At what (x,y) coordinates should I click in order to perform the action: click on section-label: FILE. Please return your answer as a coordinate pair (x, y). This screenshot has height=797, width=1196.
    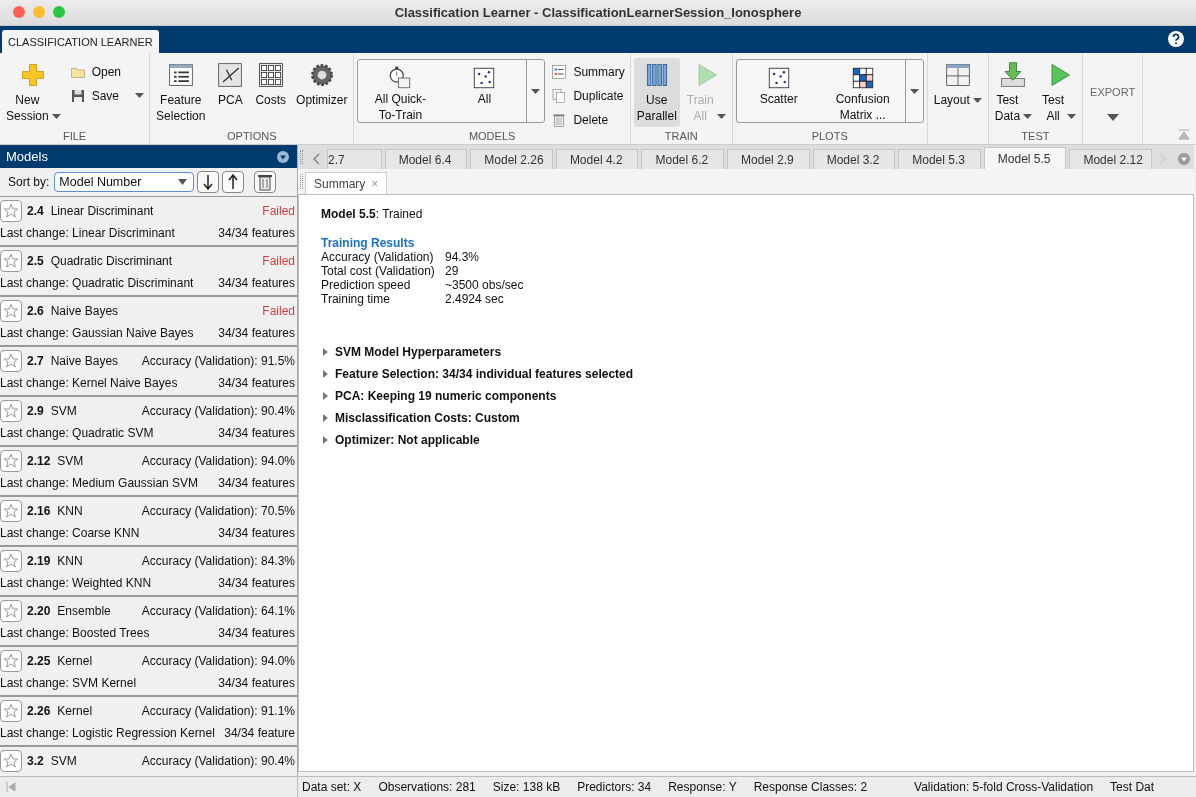
    Looking at the image, I should click on (74, 137).